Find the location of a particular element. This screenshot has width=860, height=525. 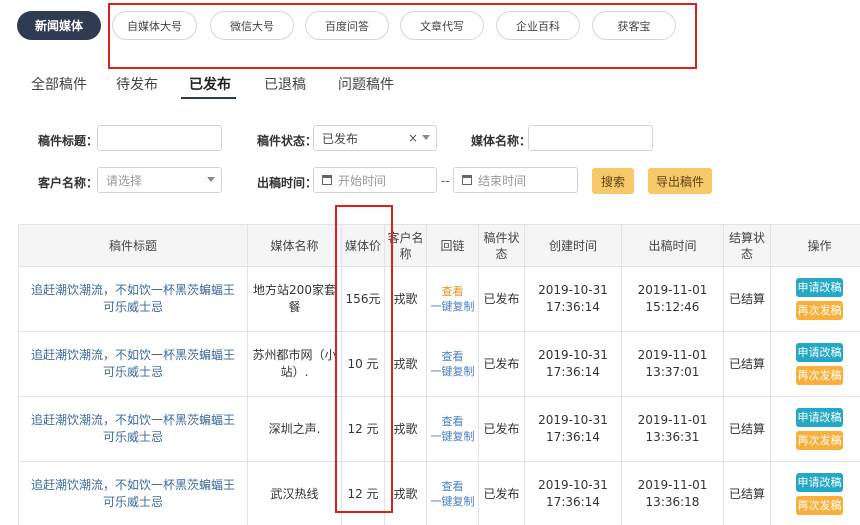

clear-icon: × is located at coordinates (413, 138).